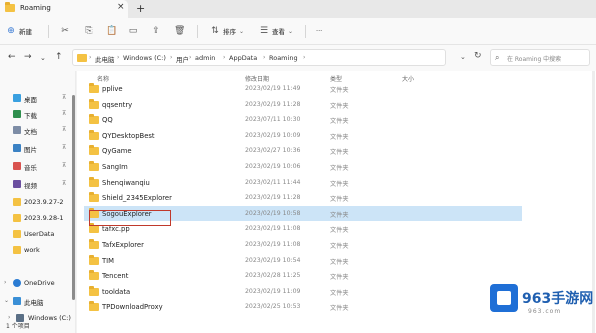 This screenshot has height=333, width=596. I want to click on search-input: ⌕ 在 Roaming 中搜索, so click(540, 57).